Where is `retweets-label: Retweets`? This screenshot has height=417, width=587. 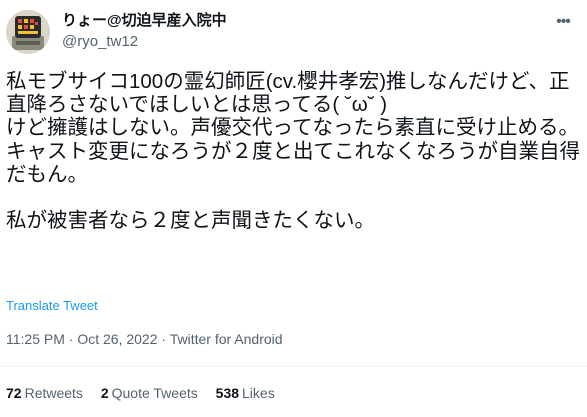 retweets-label: Retweets is located at coordinates (53, 393).